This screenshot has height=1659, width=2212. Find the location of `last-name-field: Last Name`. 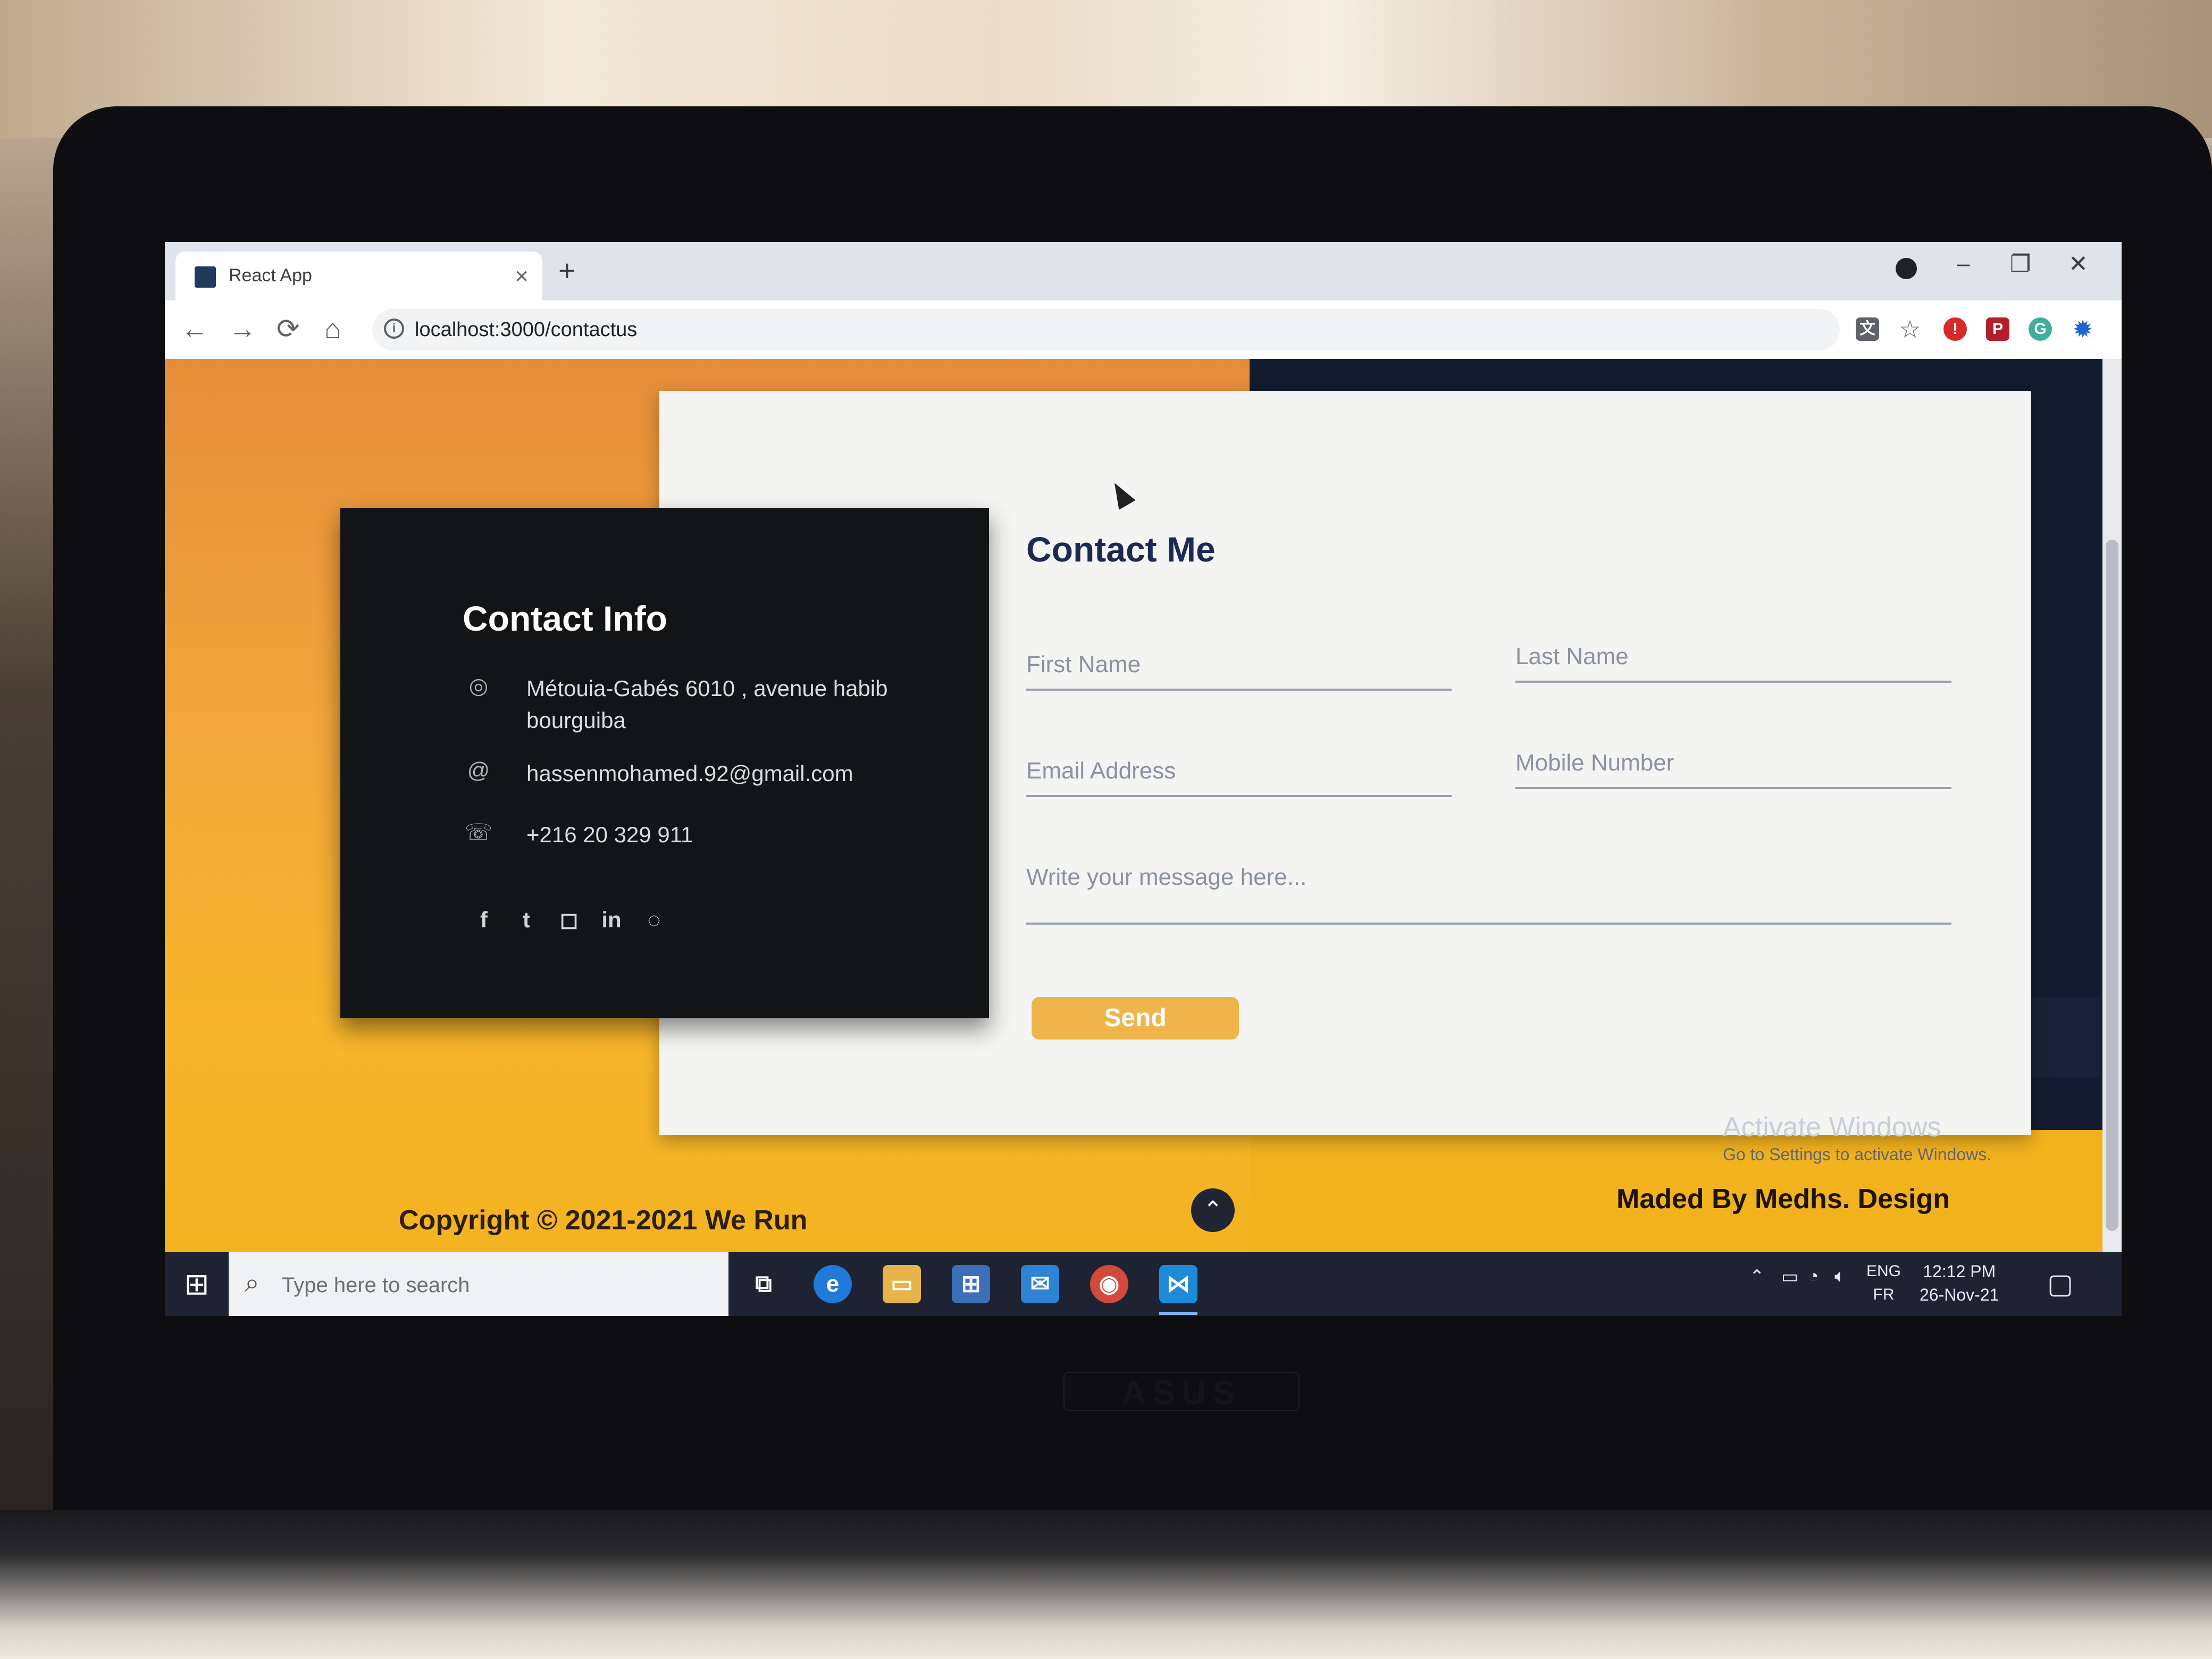

last-name-field: Last Name is located at coordinates (1733, 658).